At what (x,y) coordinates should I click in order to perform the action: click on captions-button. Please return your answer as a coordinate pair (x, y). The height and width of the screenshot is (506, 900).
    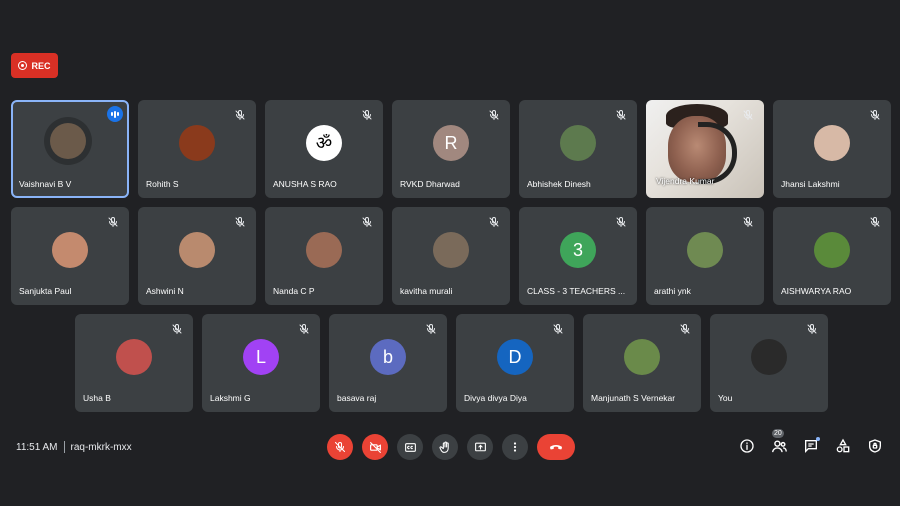
    Looking at the image, I should click on (410, 447).